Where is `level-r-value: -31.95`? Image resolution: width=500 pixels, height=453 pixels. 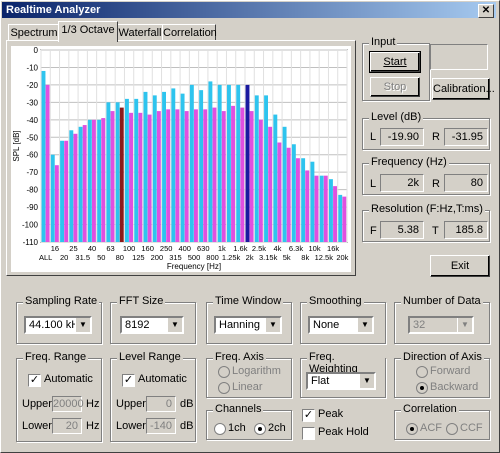
level-r-value: -31.95 is located at coordinates (466, 137).